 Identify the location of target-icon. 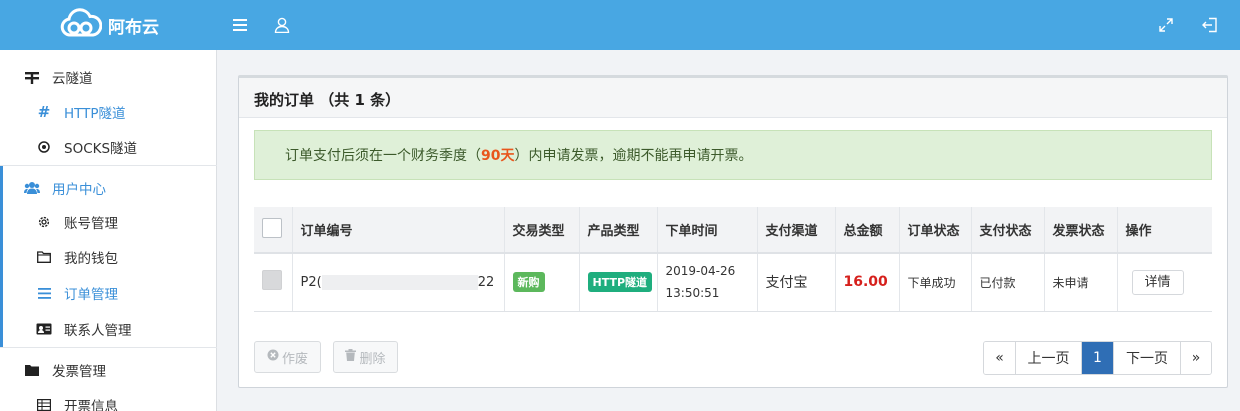
(44, 147).